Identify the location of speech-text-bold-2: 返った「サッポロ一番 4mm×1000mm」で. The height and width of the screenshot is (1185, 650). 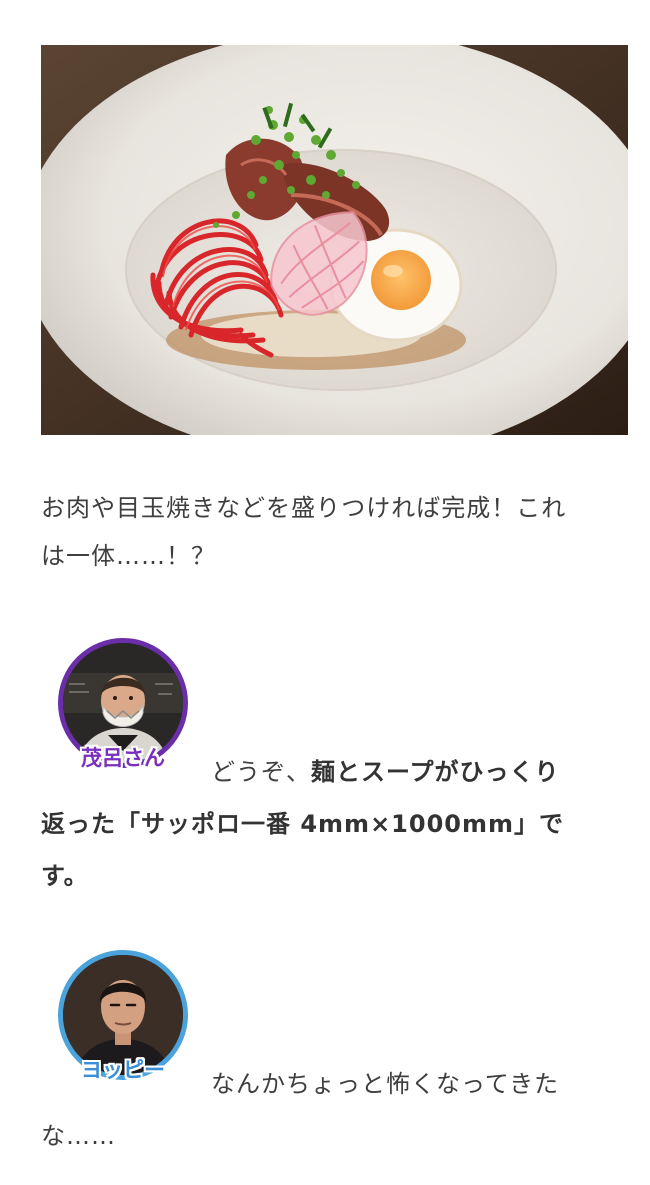
(302, 824).